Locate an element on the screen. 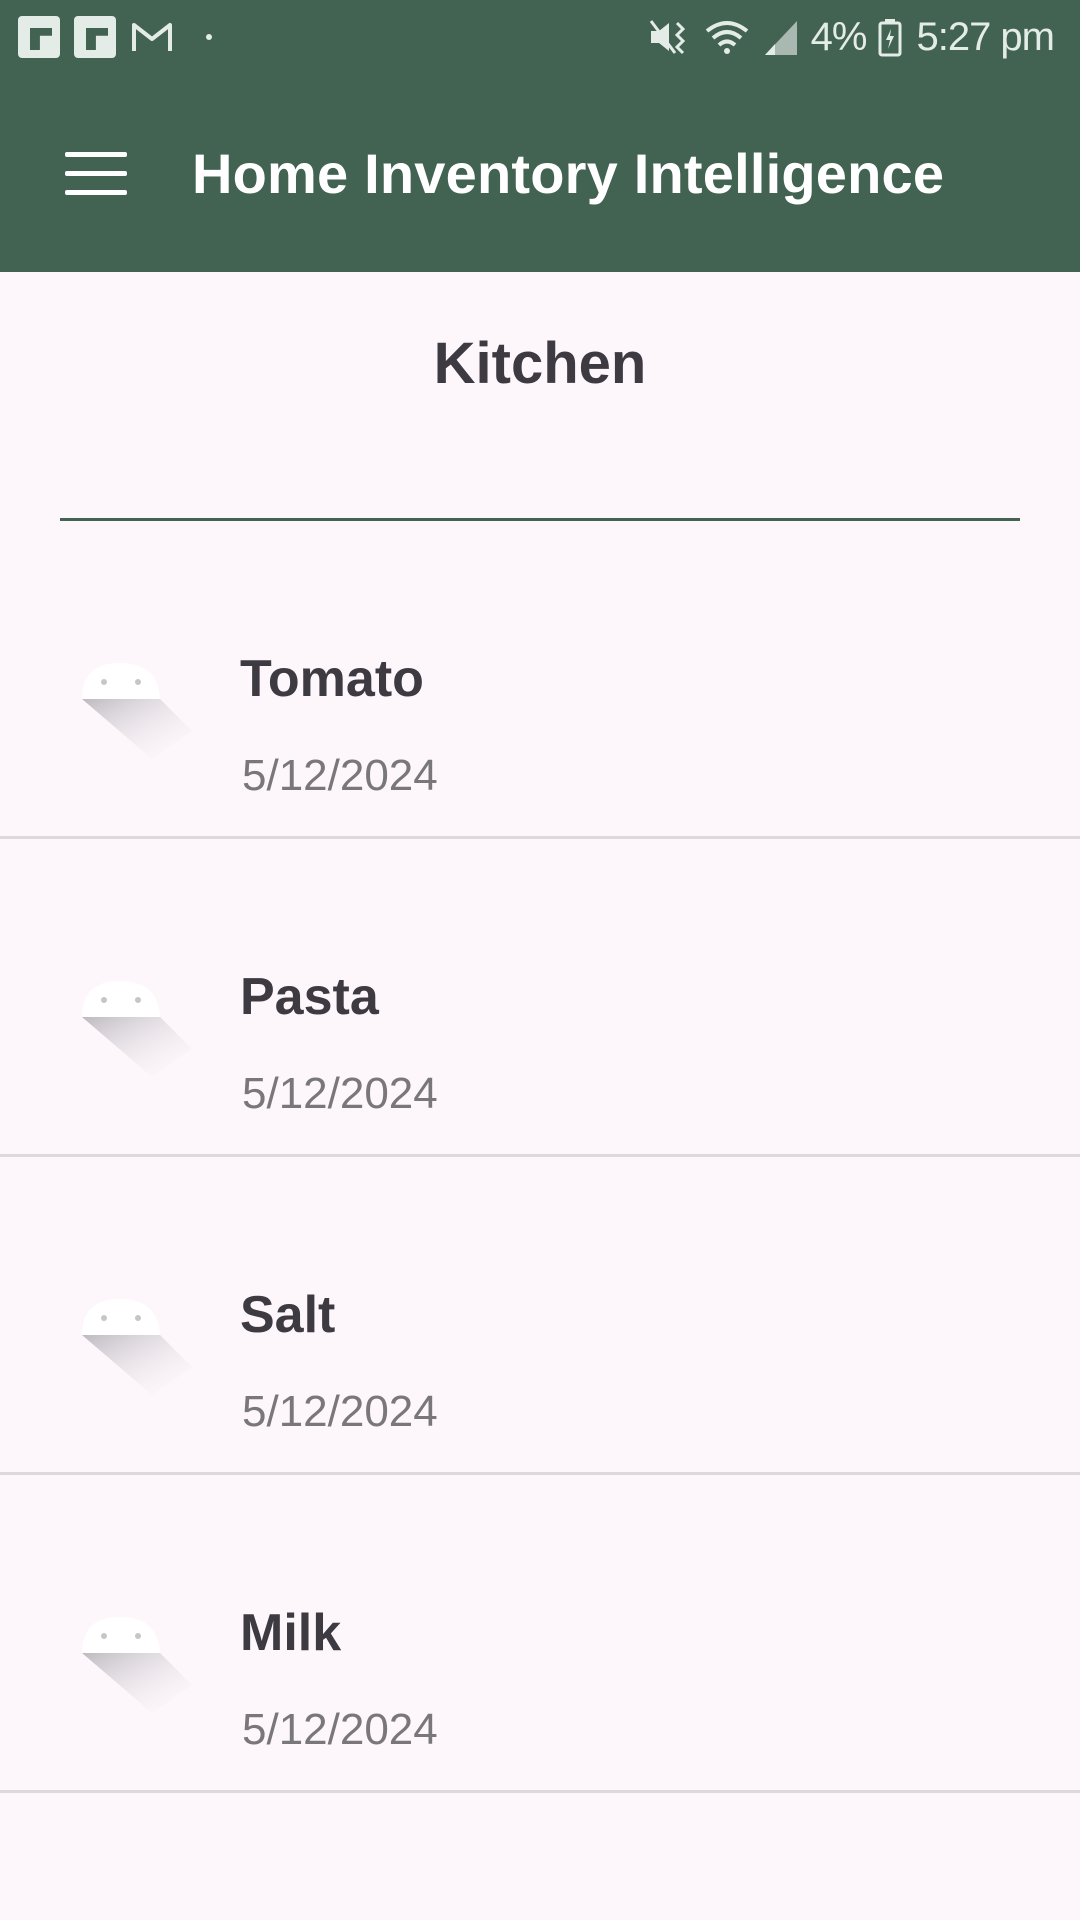  hamburger-menu-icon is located at coordinates (96, 173).